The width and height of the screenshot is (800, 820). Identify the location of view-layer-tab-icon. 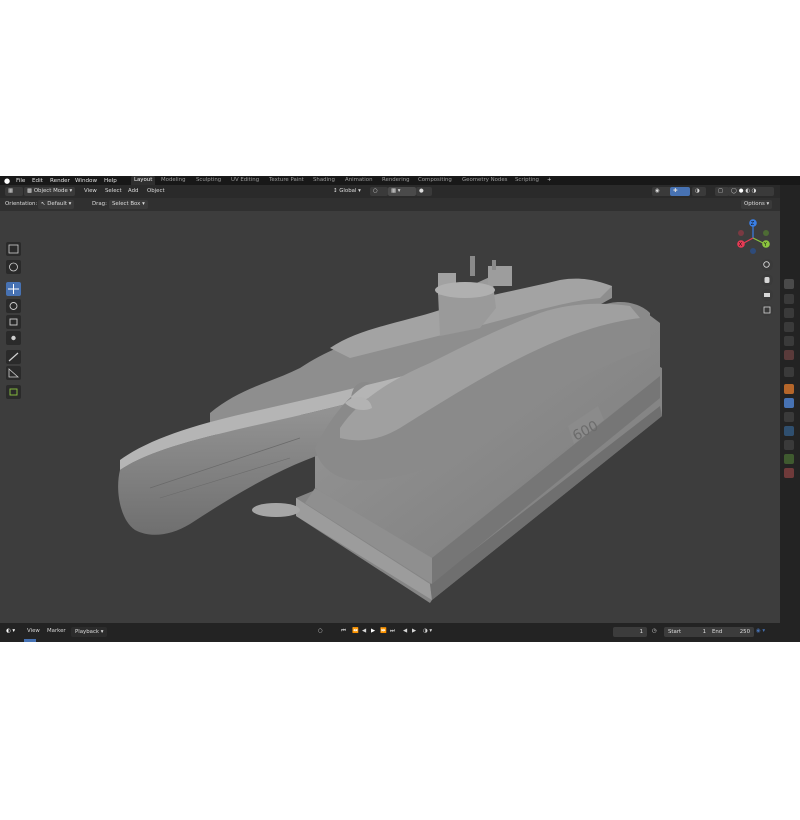
(789, 327).